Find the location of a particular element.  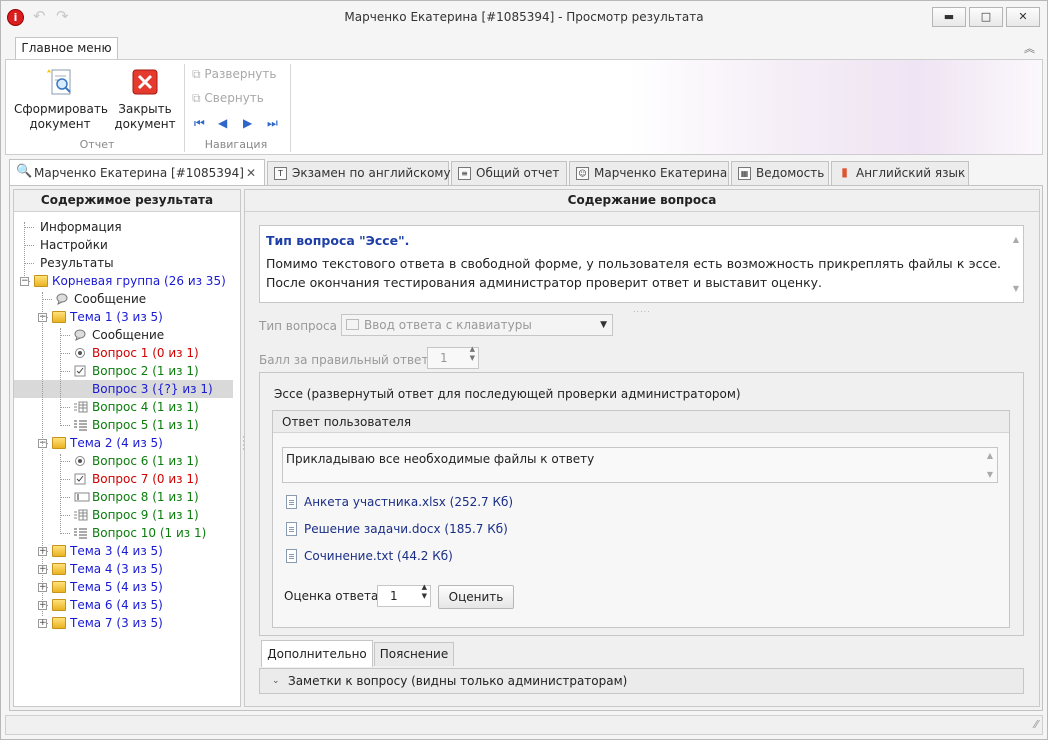

textinput-icon is located at coordinates (82, 498).